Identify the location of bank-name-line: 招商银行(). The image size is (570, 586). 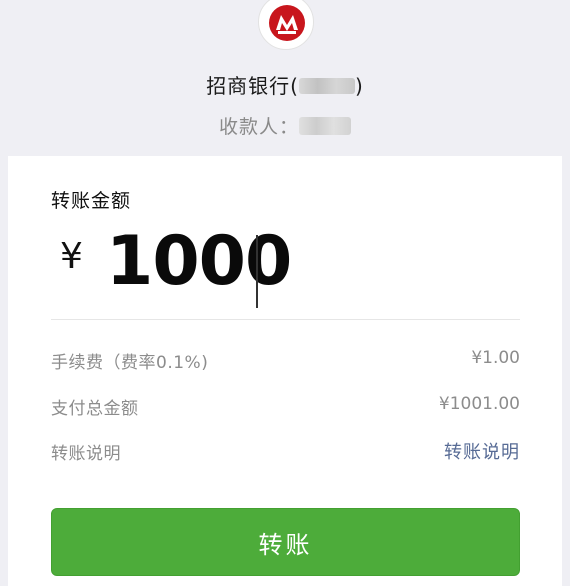
(285, 84).